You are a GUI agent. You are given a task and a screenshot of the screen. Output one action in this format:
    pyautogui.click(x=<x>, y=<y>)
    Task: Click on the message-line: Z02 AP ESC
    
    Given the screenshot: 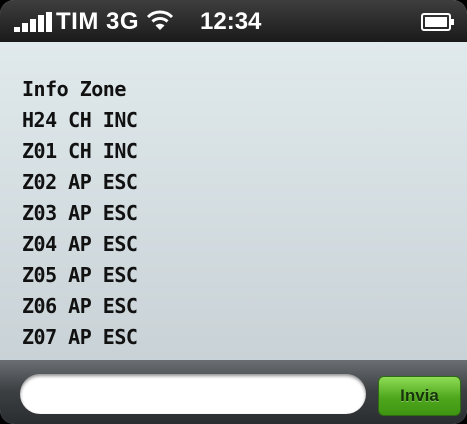 What is the action you would take?
    pyautogui.click(x=80, y=182)
    